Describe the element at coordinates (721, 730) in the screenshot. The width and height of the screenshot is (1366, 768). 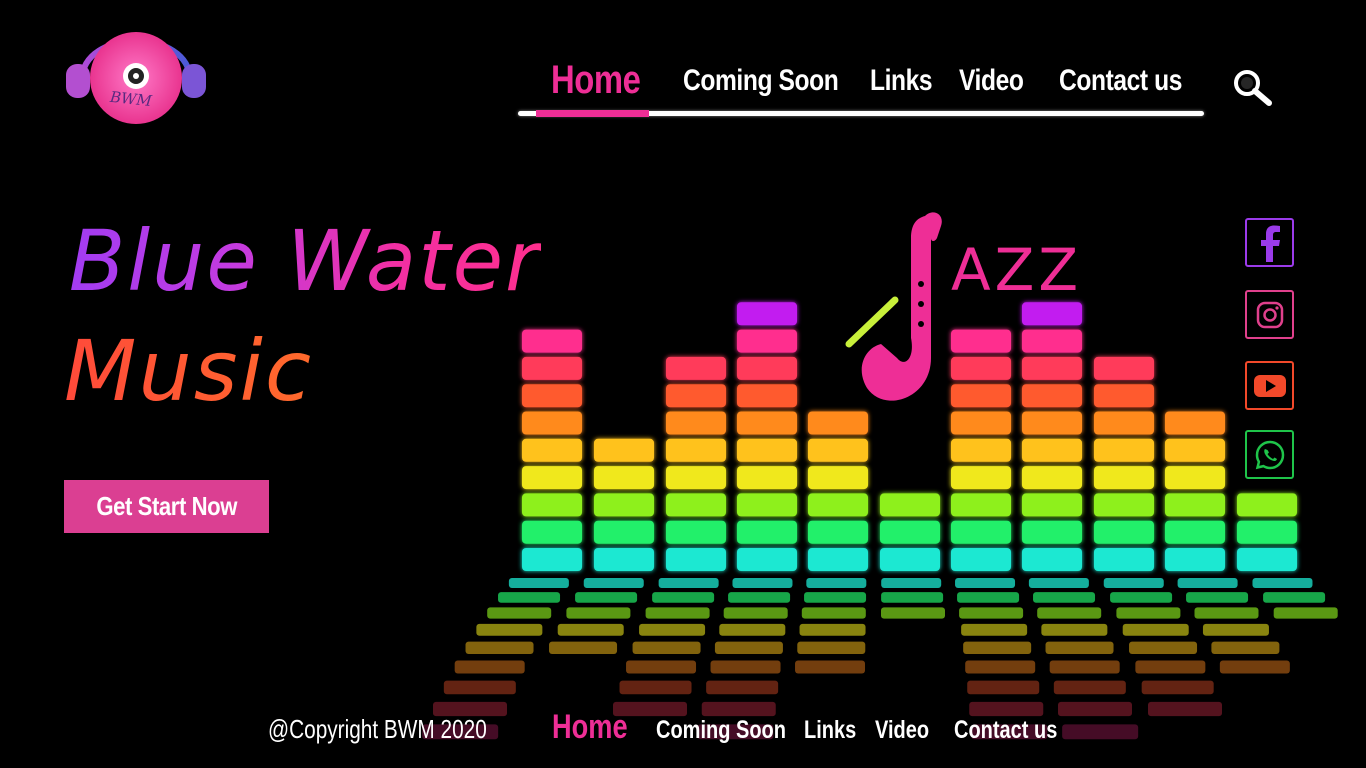
I see `footer-nav-coming-soon: Coming Soon` at that location.